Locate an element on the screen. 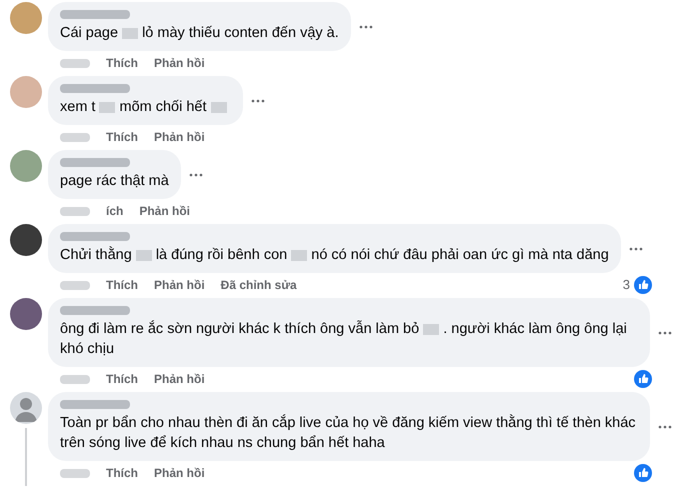 This screenshot has height=500, width=676. comment-text: xem t mõm chối hết is located at coordinates (145, 107).